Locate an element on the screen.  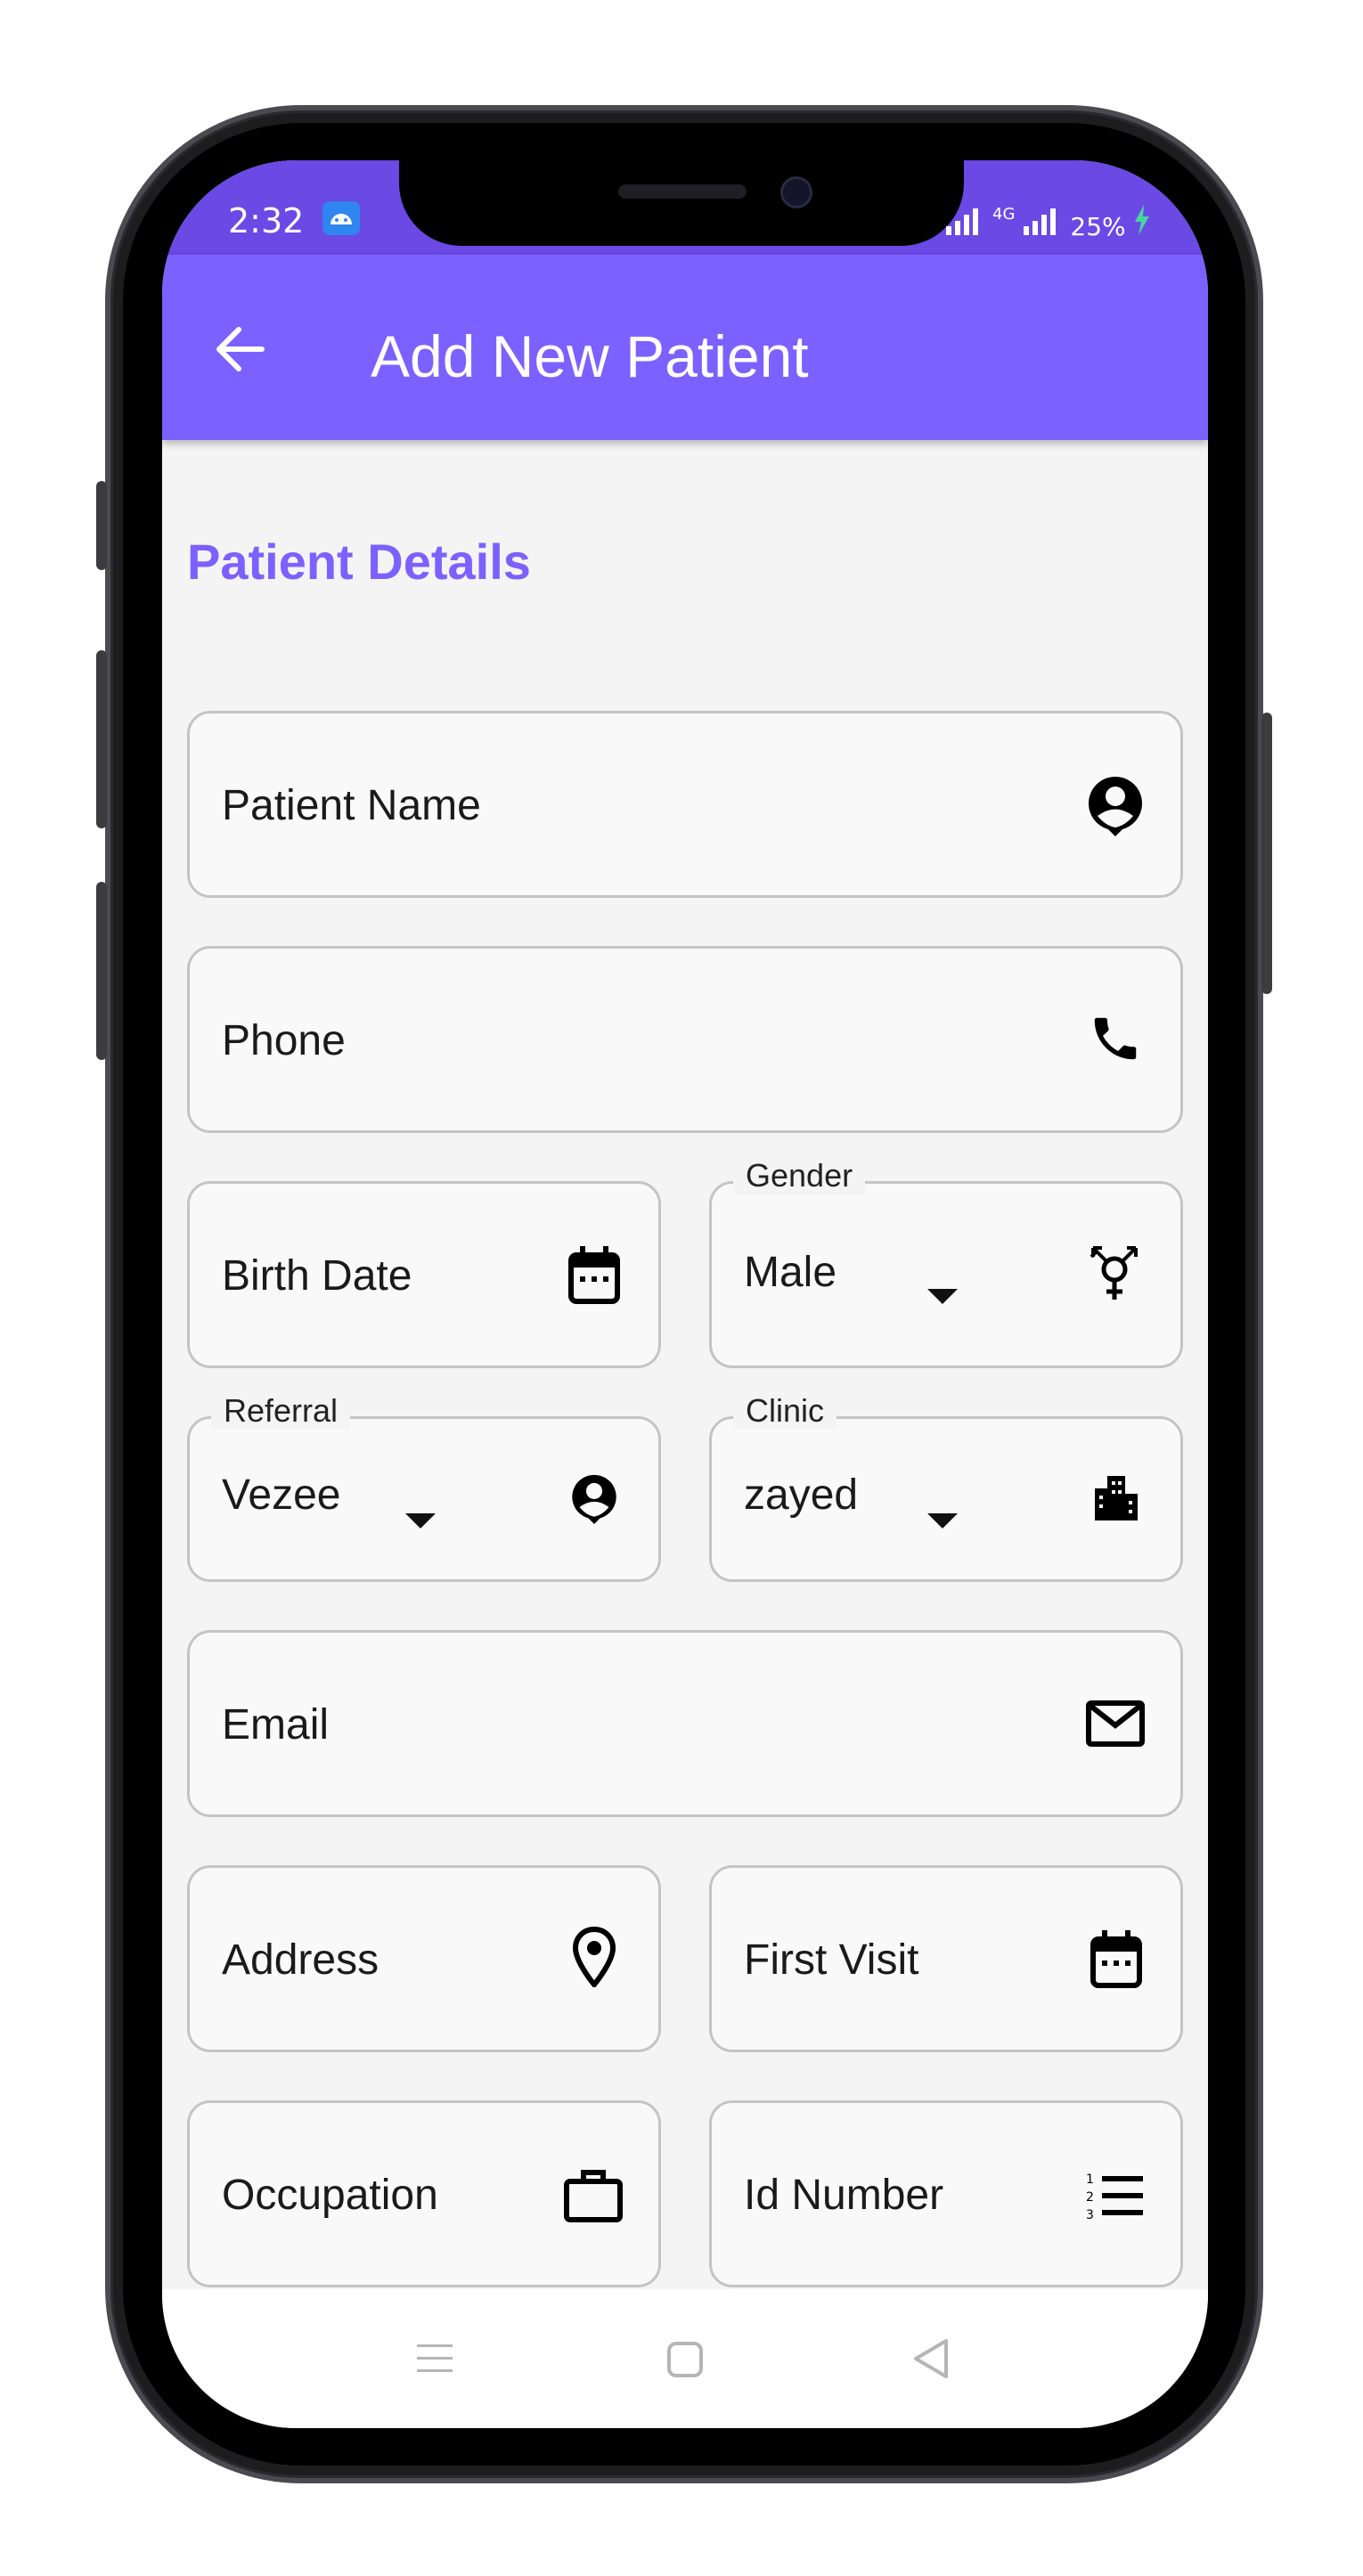
email-field: Email is located at coordinates (685, 1724).